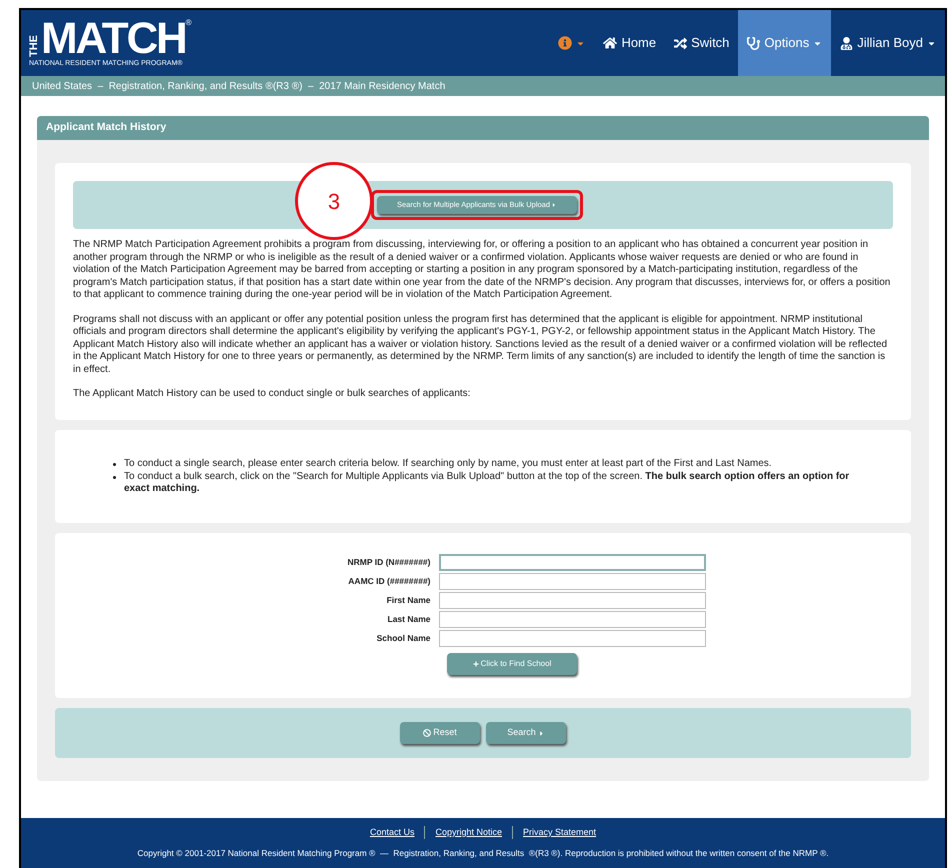 The width and height of the screenshot is (950, 868). What do you see at coordinates (483, 853) in the screenshot?
I see `copyright-text: Copyright © 2001-2017 National Resident Matching Program ® — Registration, Ranking, and Results ®(R3 ®). Reproduction is prohibited without the written consent of the NRMP ®.` at bounding box center [483, 853].